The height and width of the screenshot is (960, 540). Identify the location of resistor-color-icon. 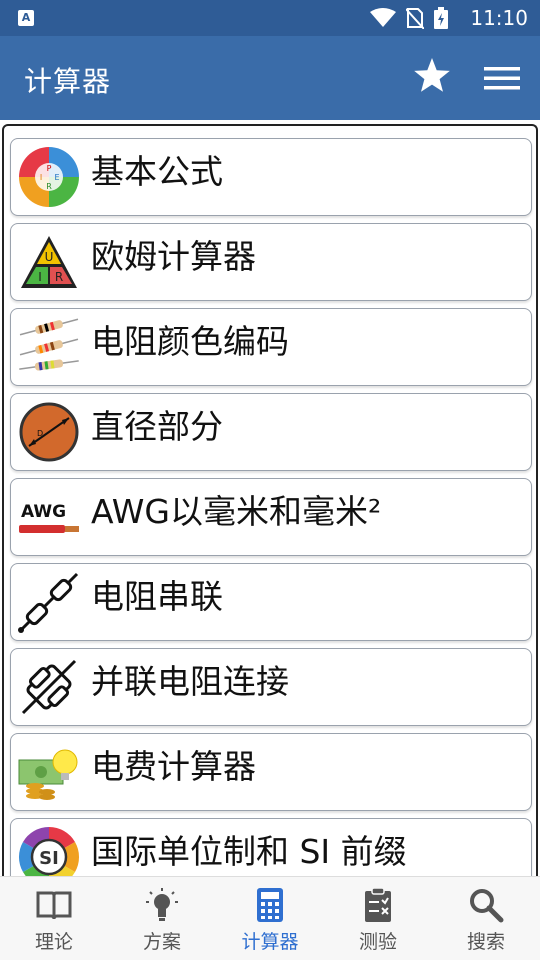
(49, 344).